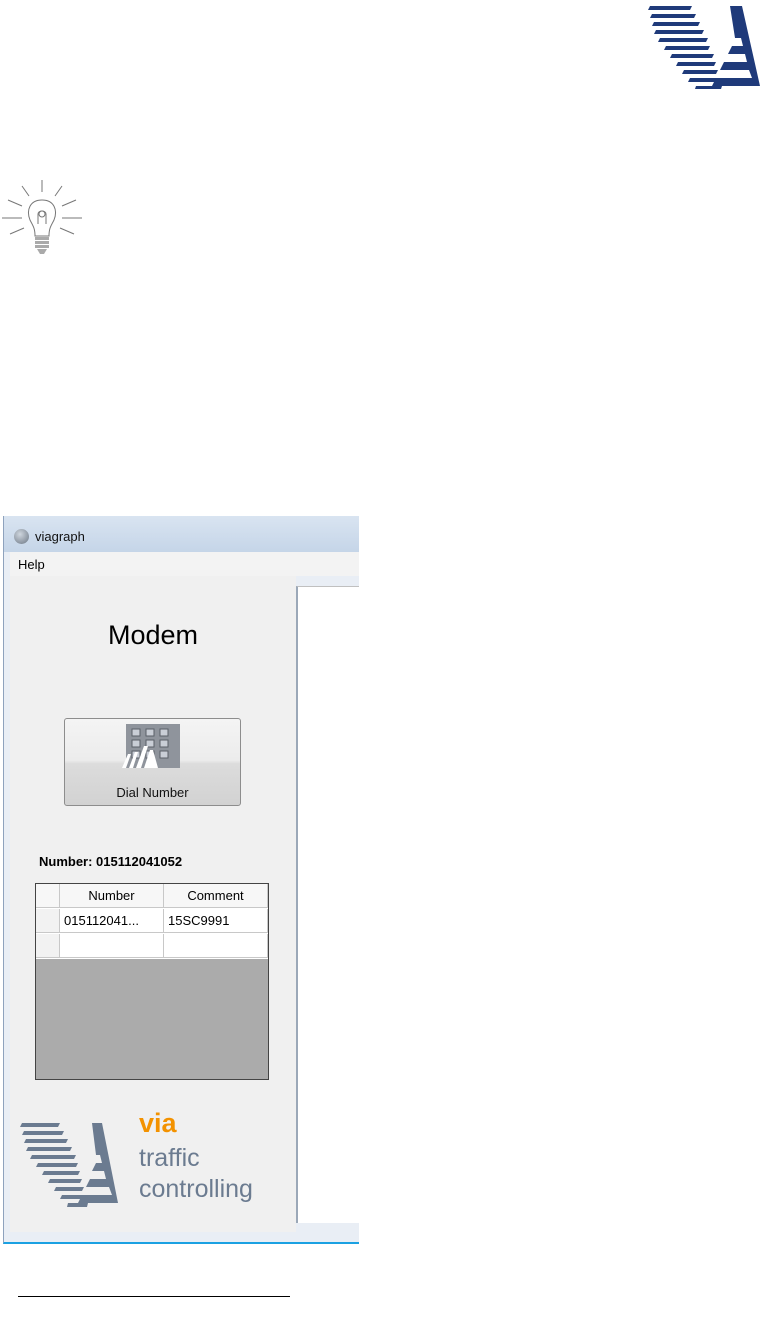  I want to click on grid-header-row: Number Comment, so click(152, 896).